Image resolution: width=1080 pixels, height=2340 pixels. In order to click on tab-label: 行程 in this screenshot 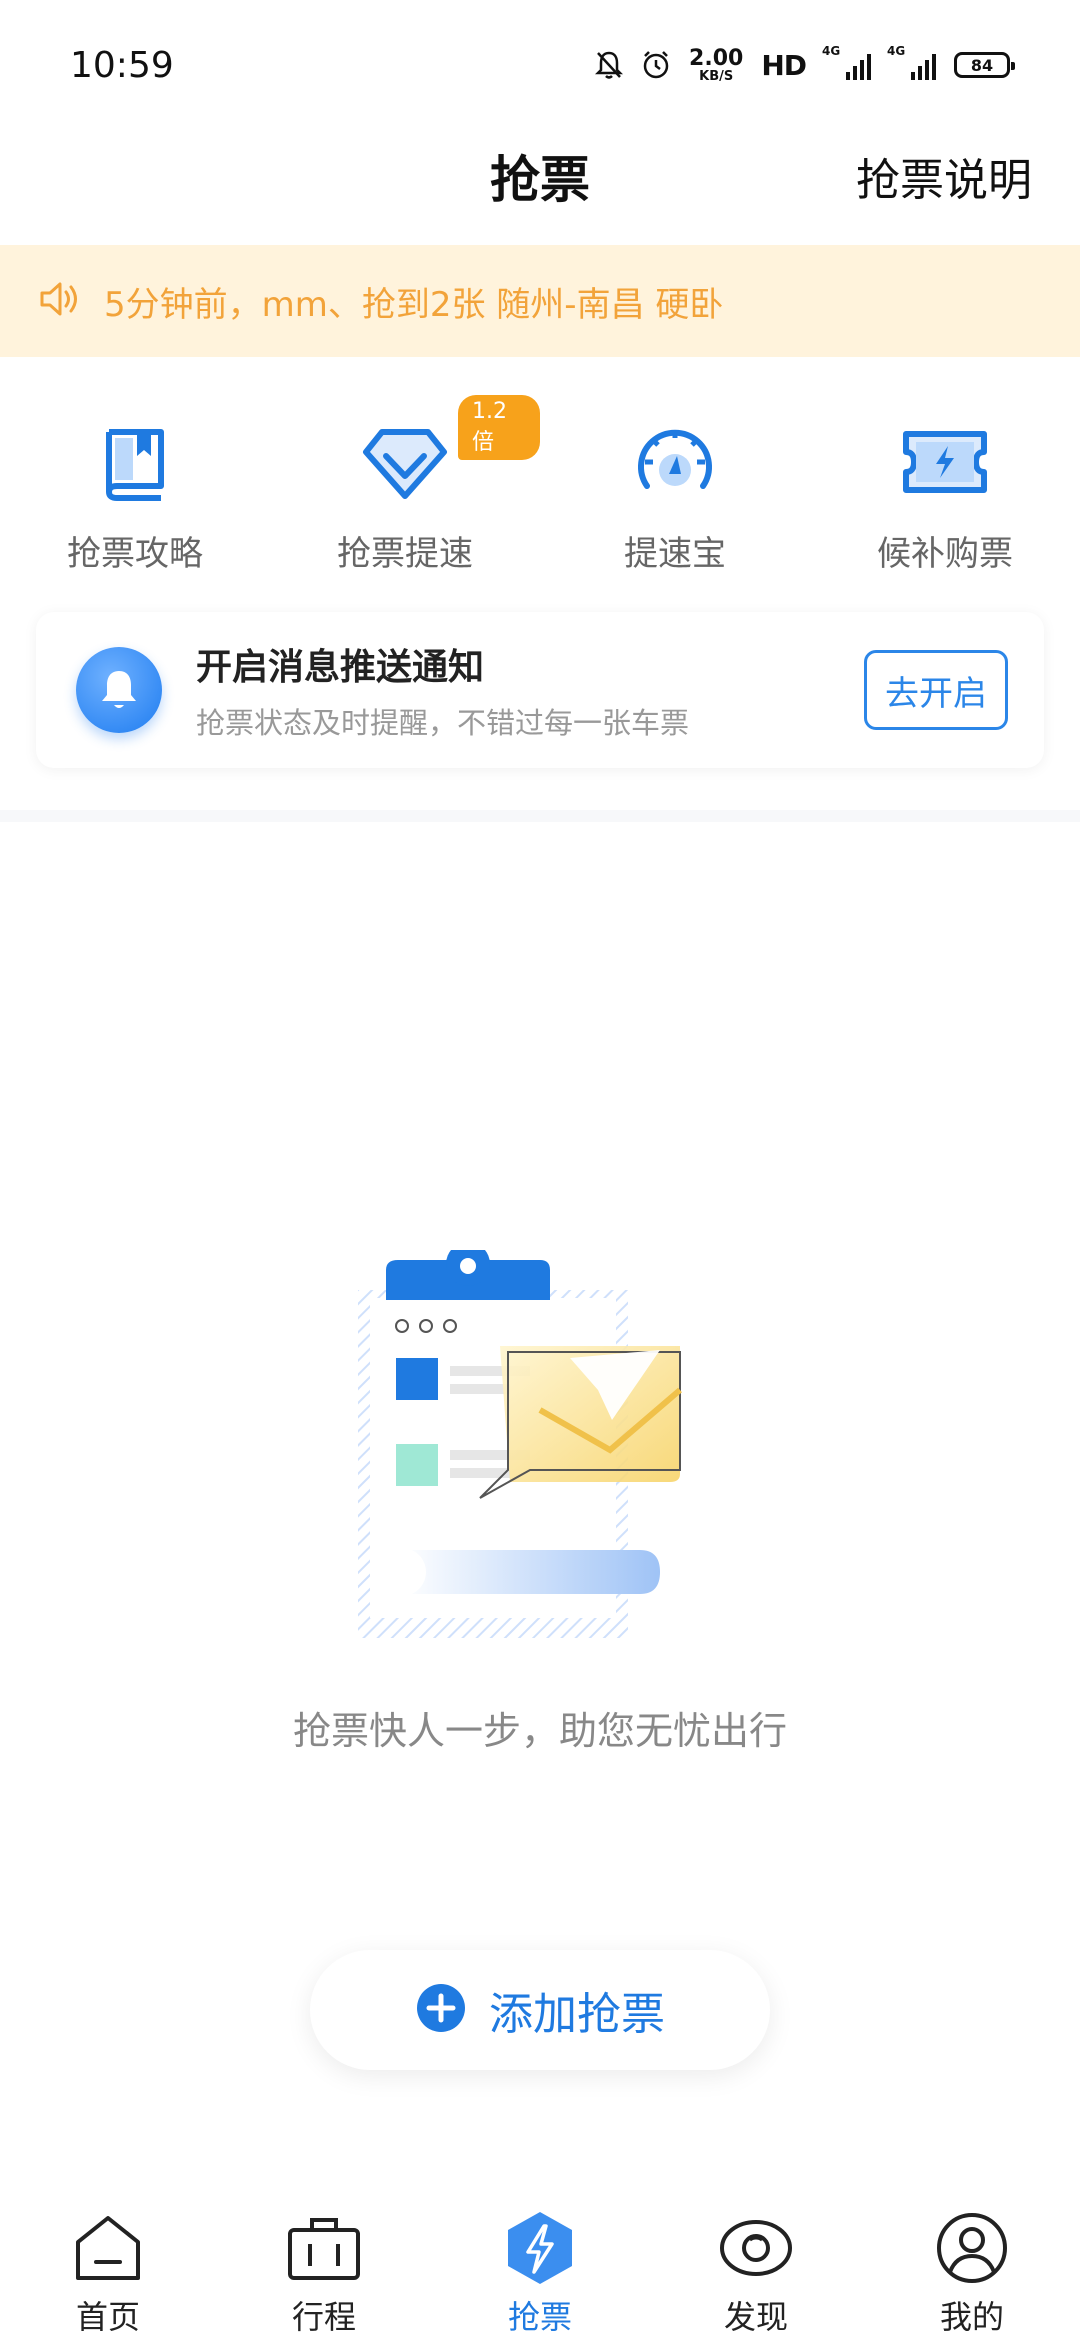, I will do `click(323, 2317)`.